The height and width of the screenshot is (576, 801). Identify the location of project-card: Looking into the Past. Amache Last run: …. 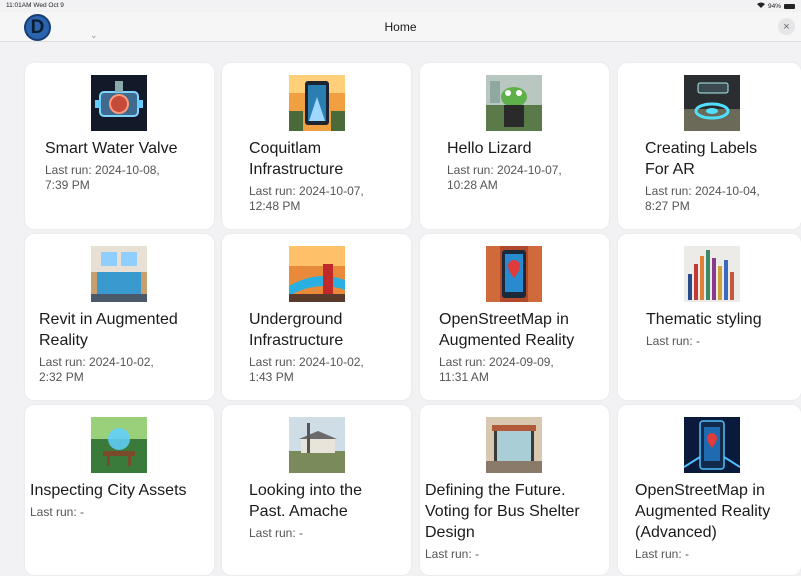
(316, 490).